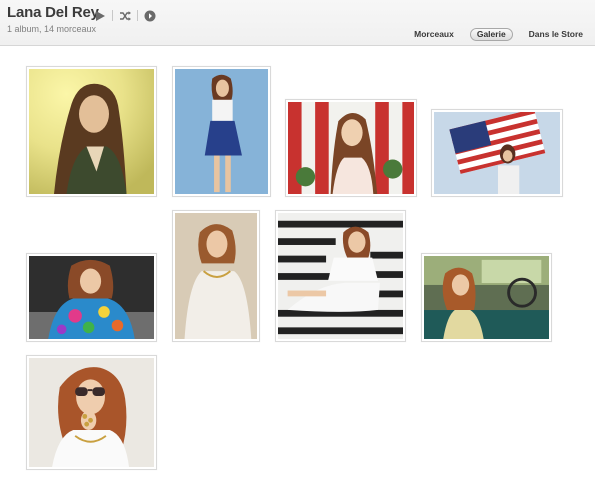 This screenshot has height=488, width=595. I want to click on header-controls, so click(125, 15).